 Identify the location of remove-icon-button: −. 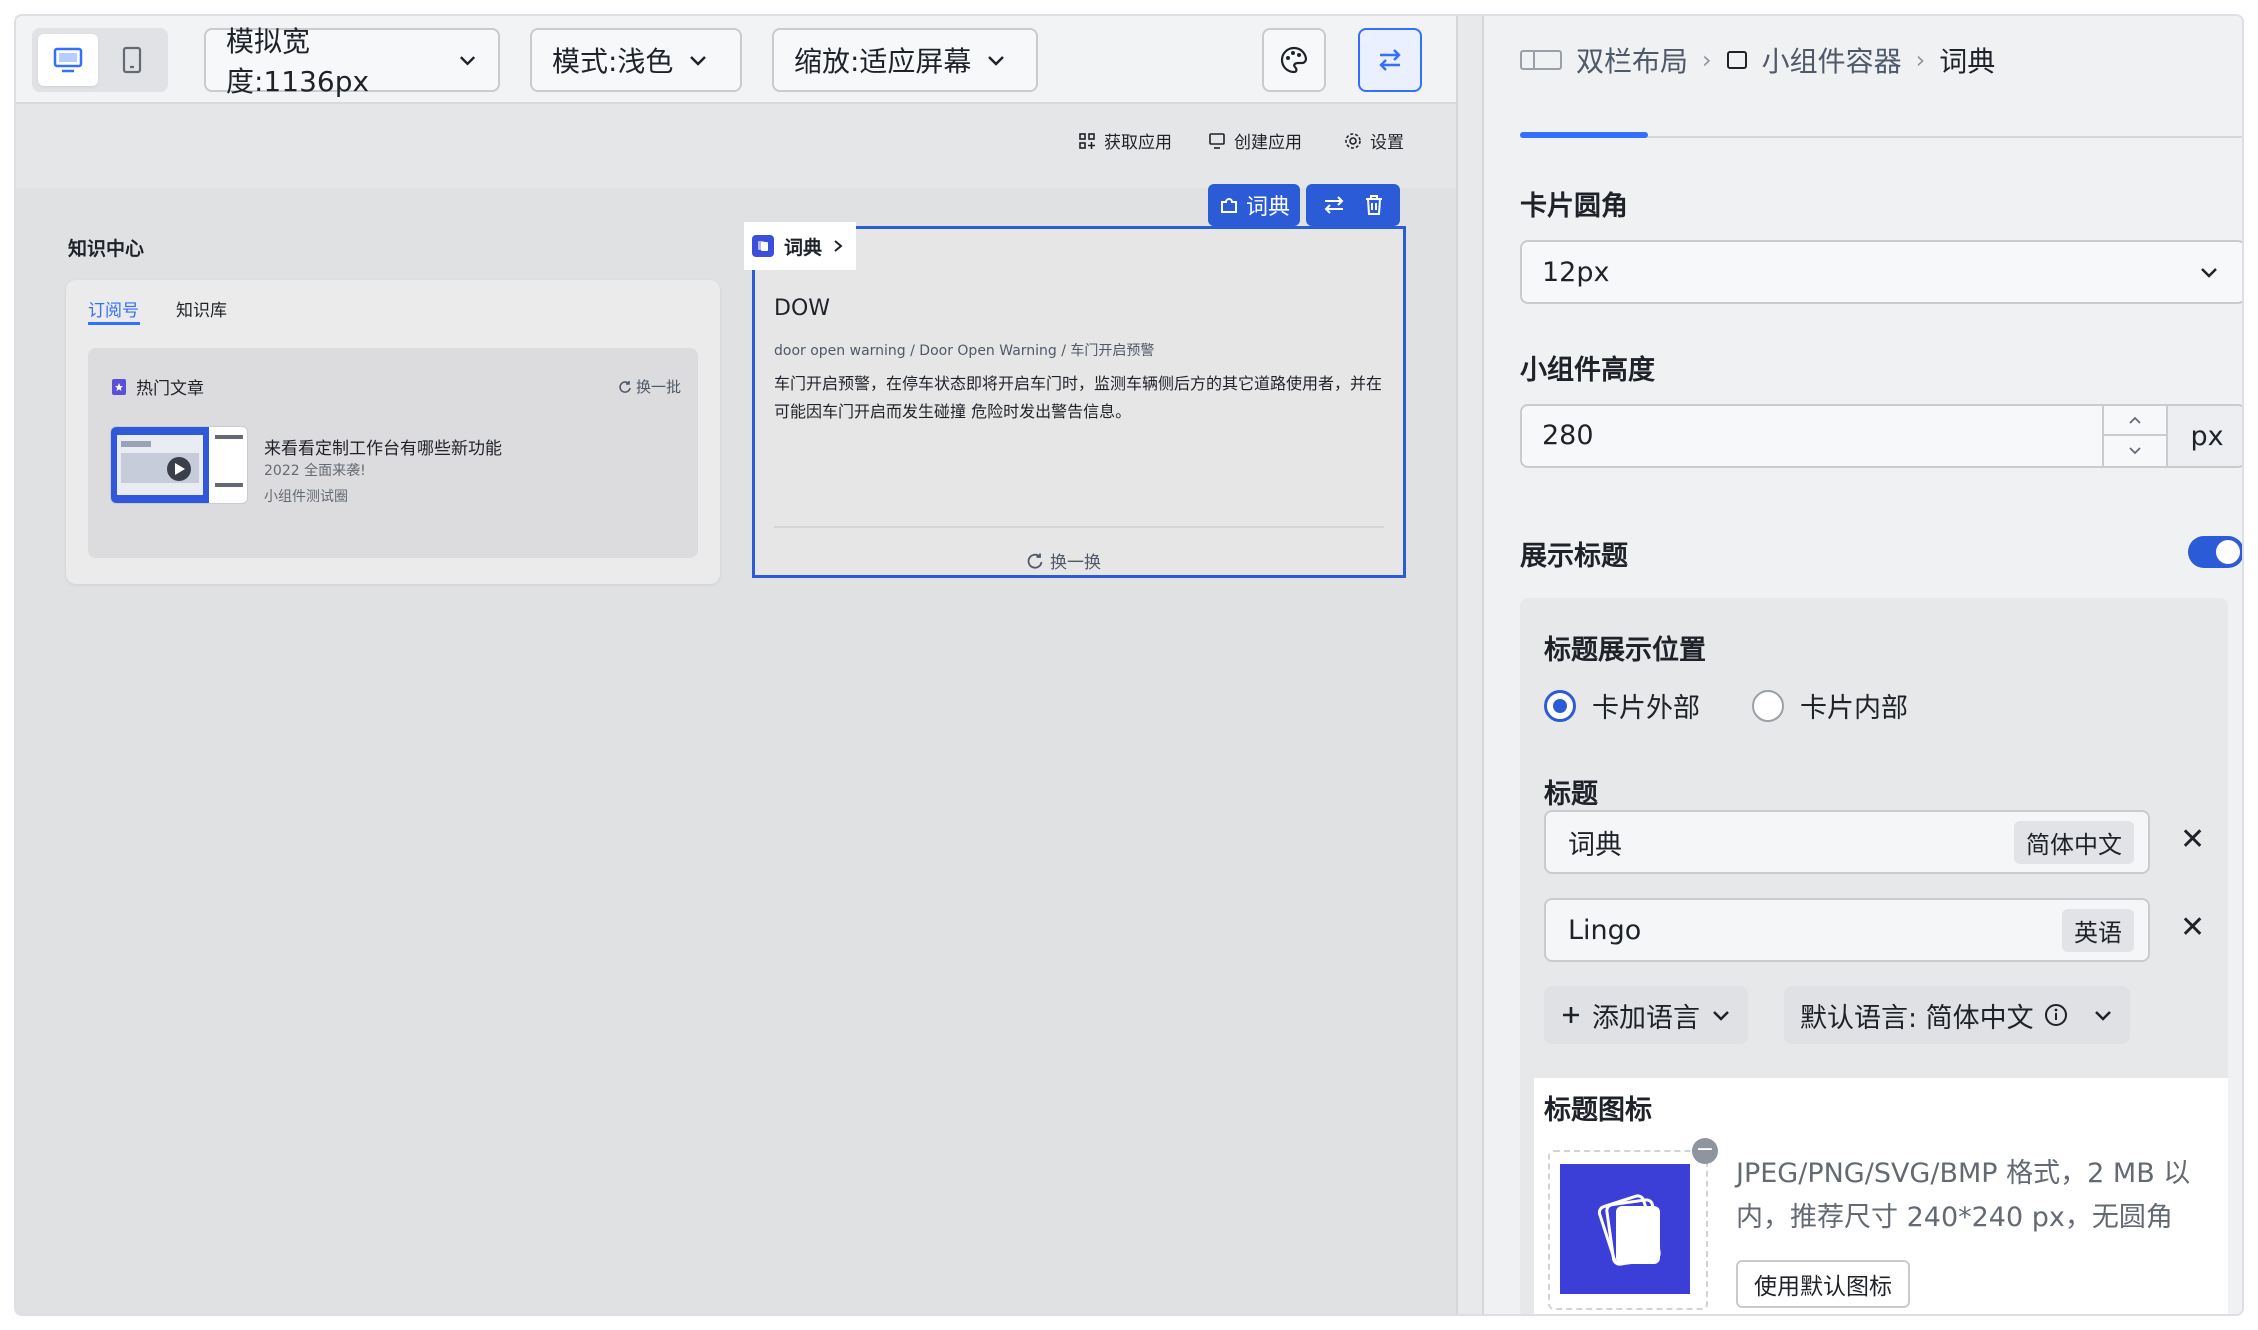
(1705, 1151).